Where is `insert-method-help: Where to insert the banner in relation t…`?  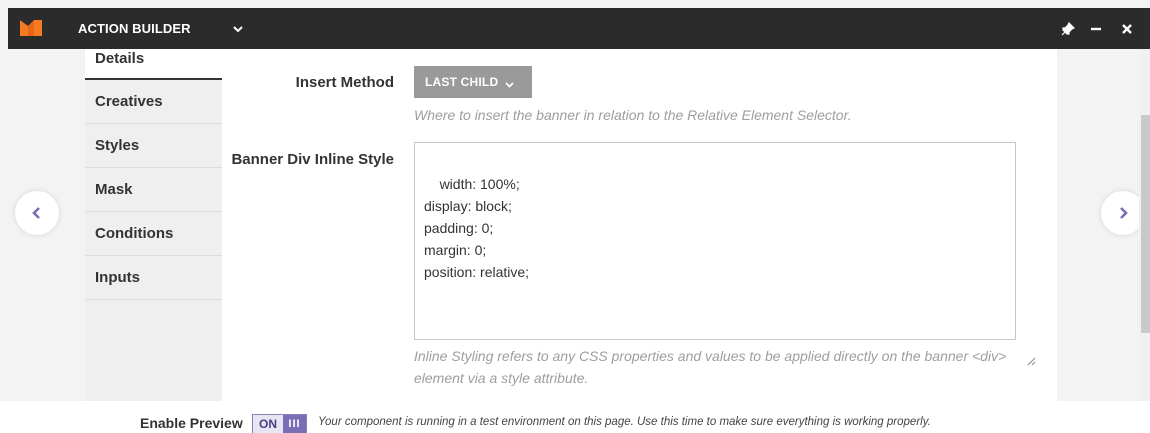 insert-method-help: Where to insert the banner in relation t… is located at coordinates (633, 115).